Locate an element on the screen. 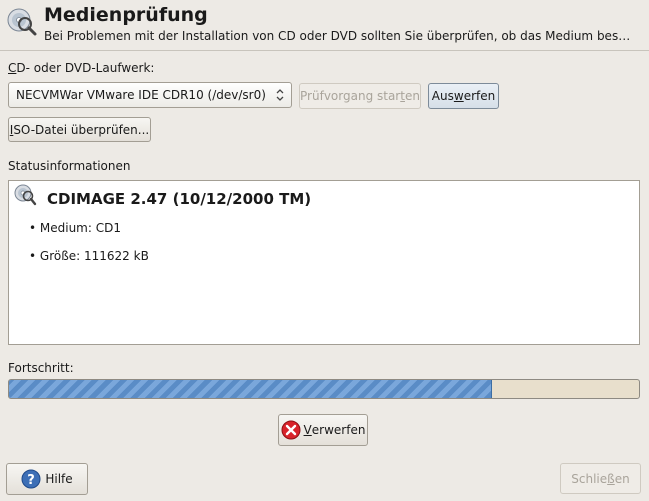 This screenshot has height=501, width=649. eject-button: Aus w erfen is located at coordinates (463, 96).